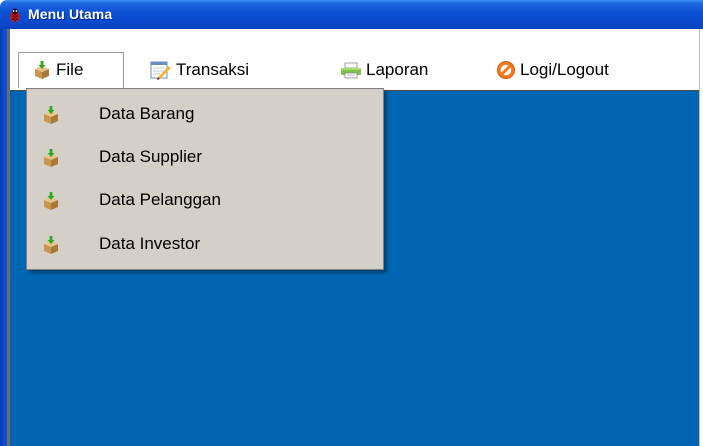  What do you see at coordinates (70, 14) in the screenshot?
I see `window-title: Menu Utama` at bounding box center [70, 14].